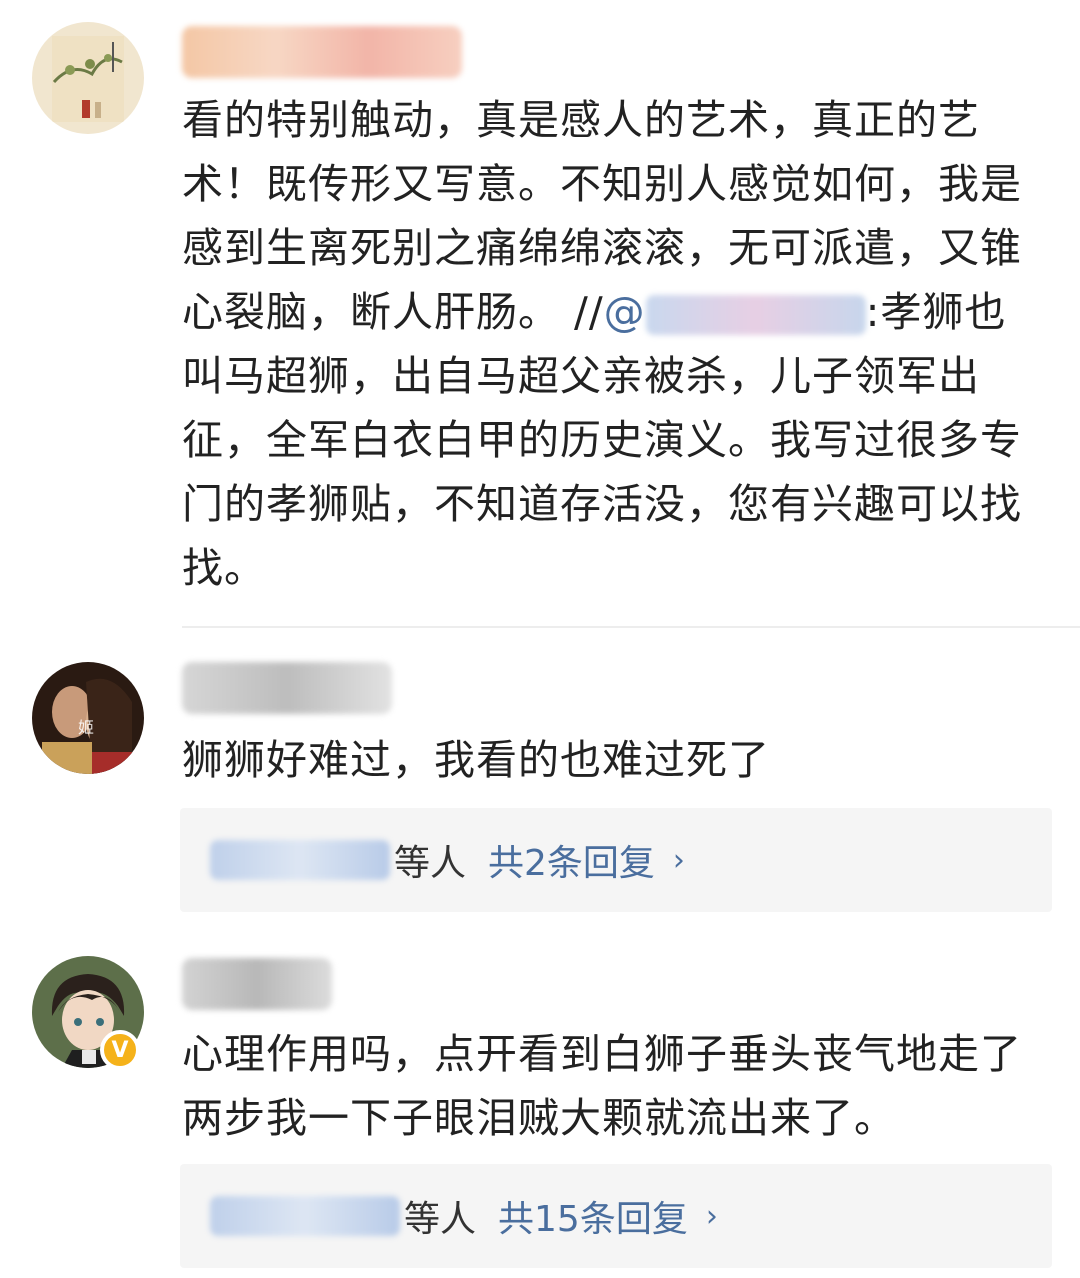 Image resolution: width=1080 pixels, height=1278 pixels. I want to click on divider, so click(631, 627).